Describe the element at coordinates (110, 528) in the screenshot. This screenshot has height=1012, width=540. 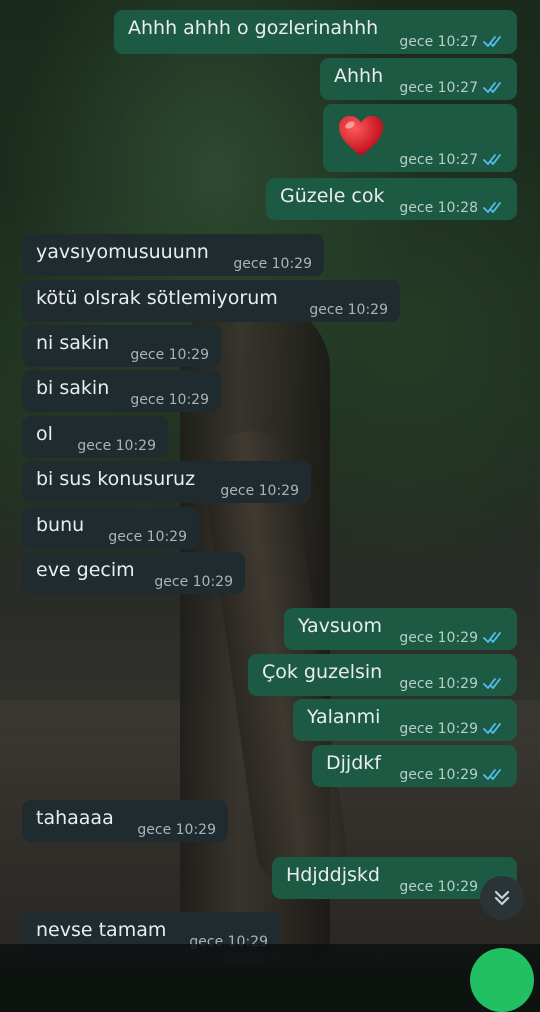
I see `incoming-message-bubble: bunu gece 10:29` at that location.